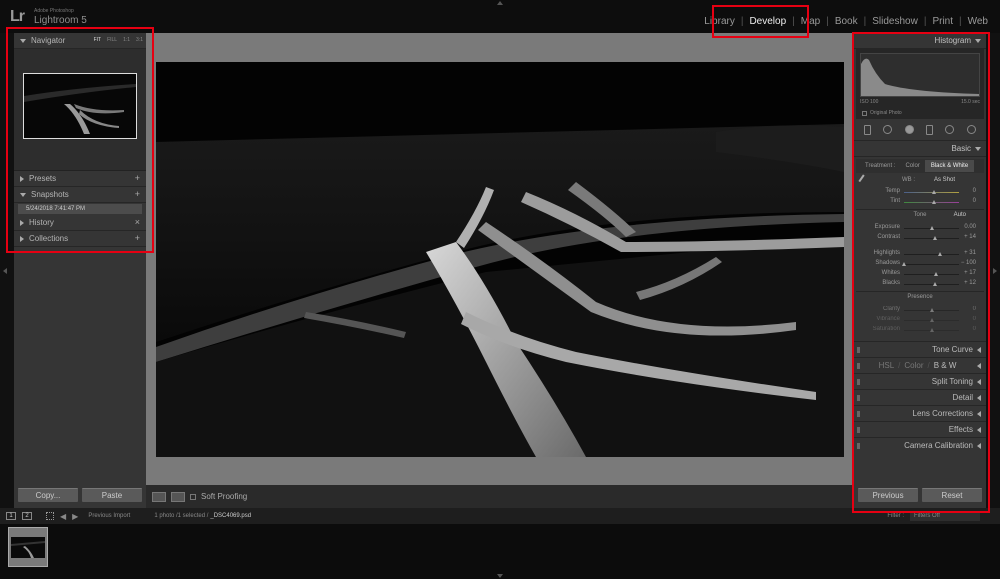 The image size is (1000, 579). What do you see at coordinates (920, 349) in the screenshot?
I see `tone-curve-header: Tone Curve` at bounding box center [920, 349].